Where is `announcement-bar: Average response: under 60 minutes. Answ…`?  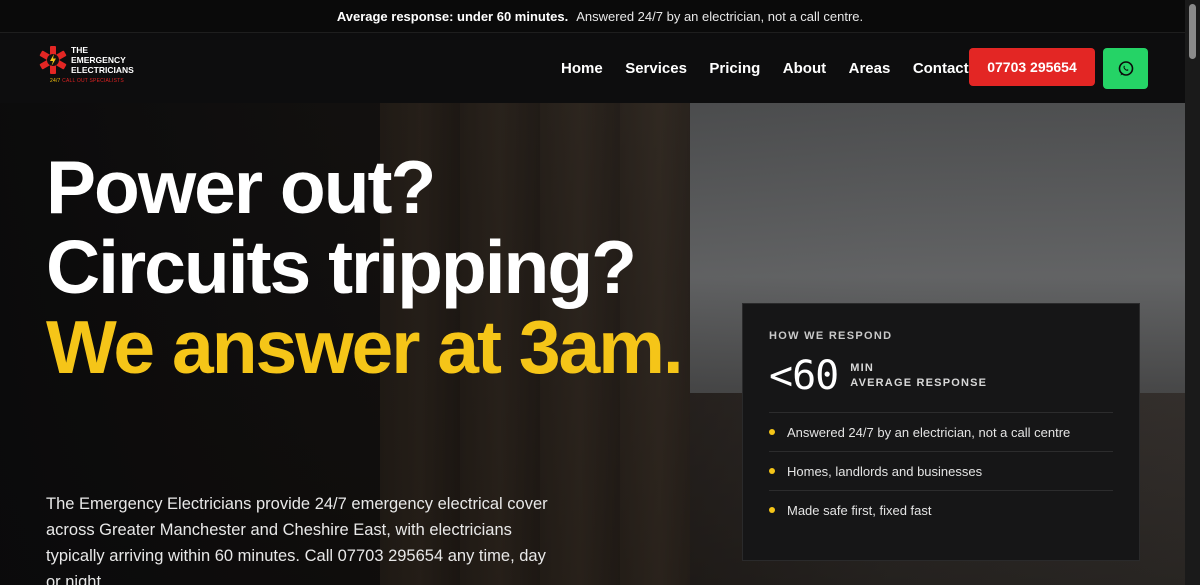 announcement-bar: Average response: under 60 minutes. Answ… is located at coordinates (600, 16).